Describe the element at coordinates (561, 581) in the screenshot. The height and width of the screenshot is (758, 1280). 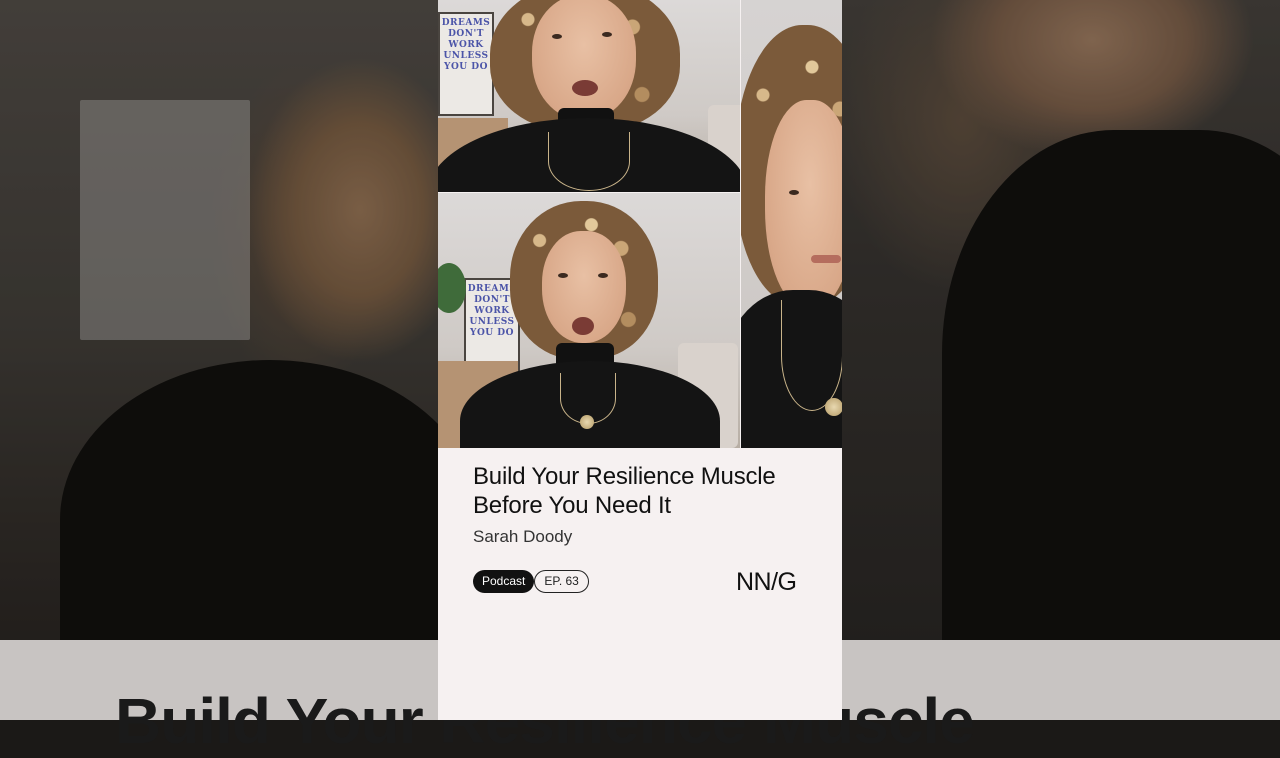
I see `episode-number-tag: EP. 63` at that location.